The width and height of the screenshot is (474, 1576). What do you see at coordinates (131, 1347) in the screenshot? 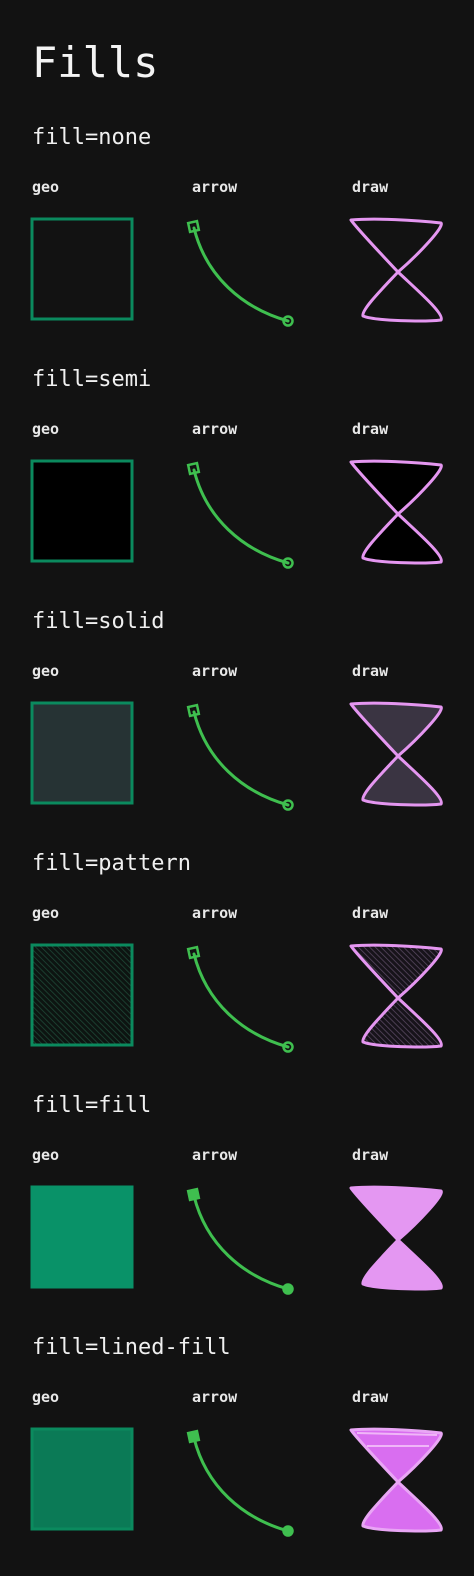
I see `section-heading: fill=lined-fill` at bounding box center [131, 1347].